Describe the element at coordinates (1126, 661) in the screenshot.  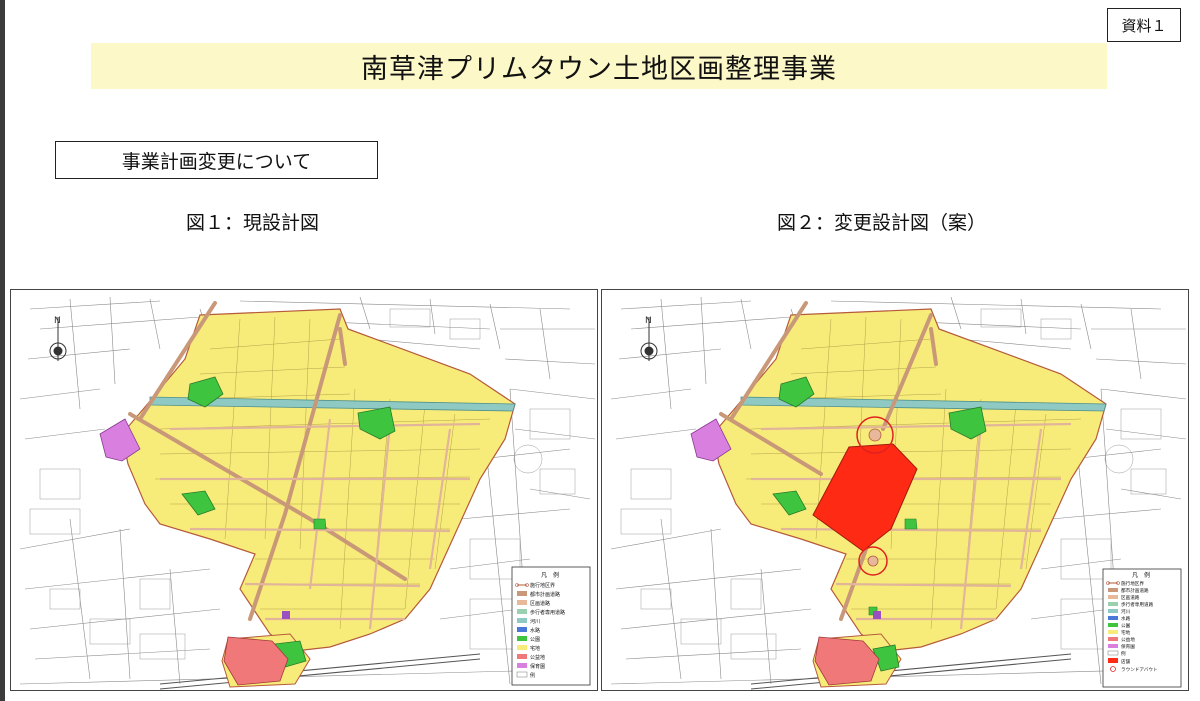
I see `svg-text: 店舗` at that location.